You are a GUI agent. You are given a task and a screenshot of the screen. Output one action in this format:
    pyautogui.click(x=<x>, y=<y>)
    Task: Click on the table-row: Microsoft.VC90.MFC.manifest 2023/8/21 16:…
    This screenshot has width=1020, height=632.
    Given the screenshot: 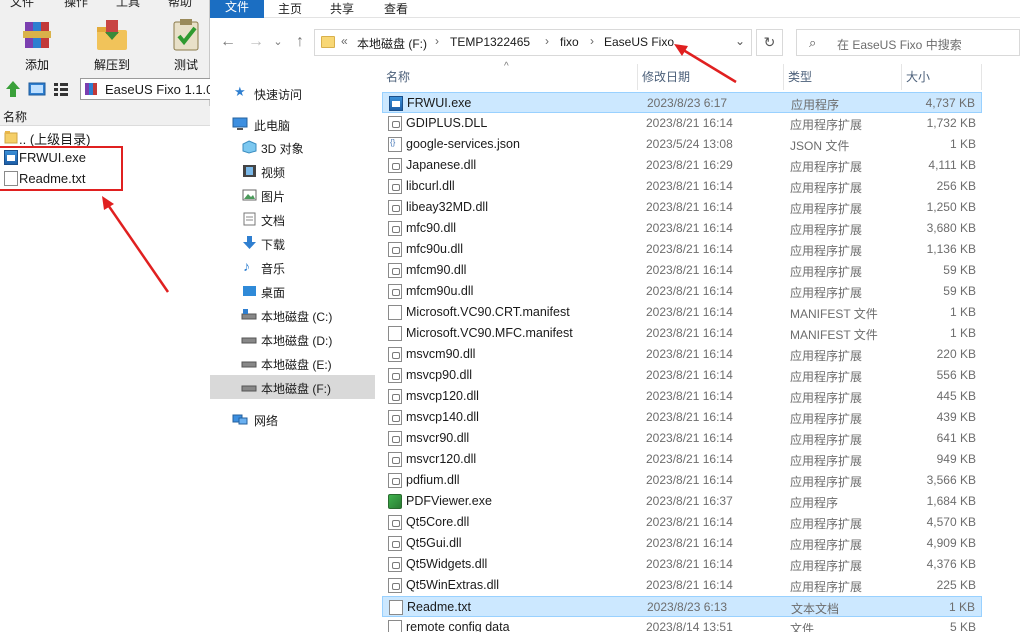 What is the action you would take?
    pyautogui.click(x=682, y=333)
    